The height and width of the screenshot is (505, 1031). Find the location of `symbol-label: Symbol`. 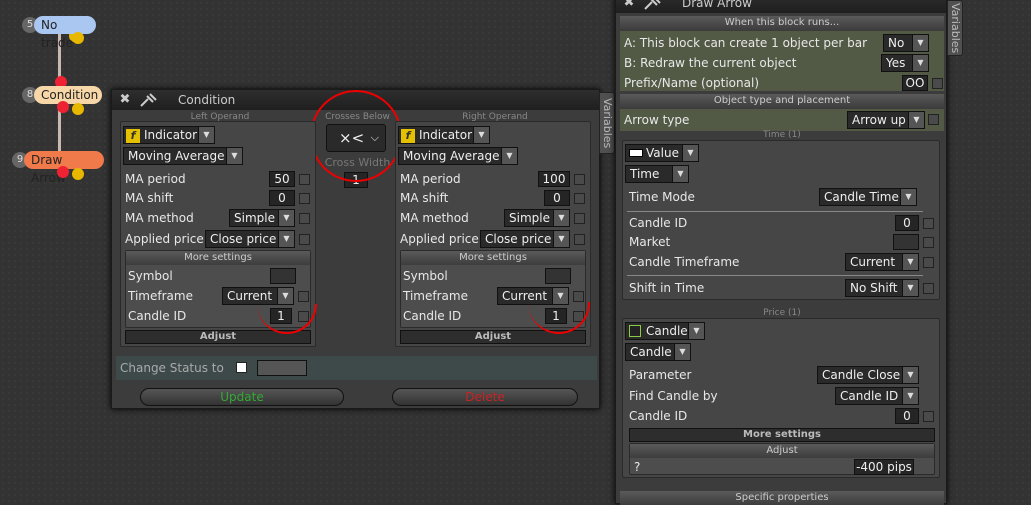

symbol-label: Symbol is located at coordinates (425, 276).